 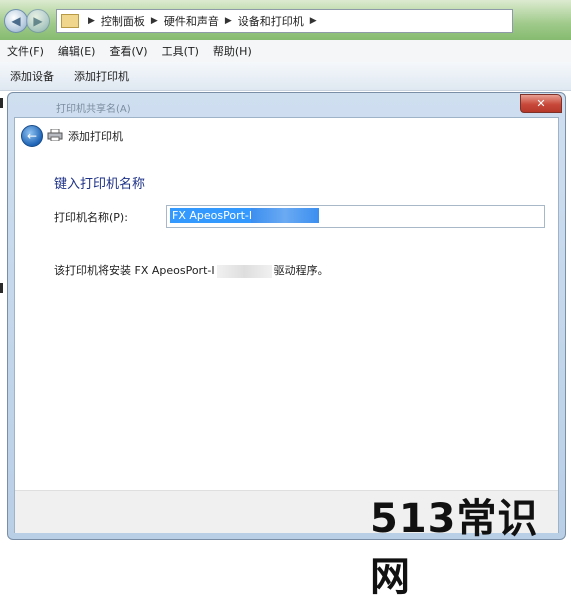 I want to click on breadcrumb-hardware-sound: 硬件和声音, so click(x=191, y=21).